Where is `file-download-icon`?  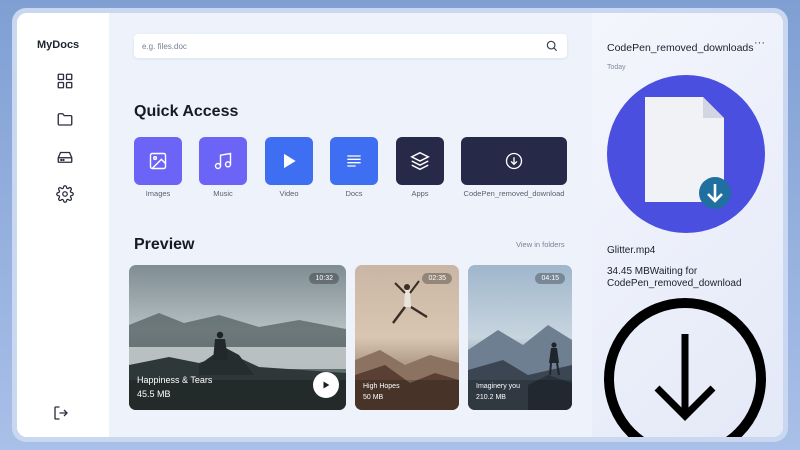 file-download-icon is located at coordinates (686, 154).